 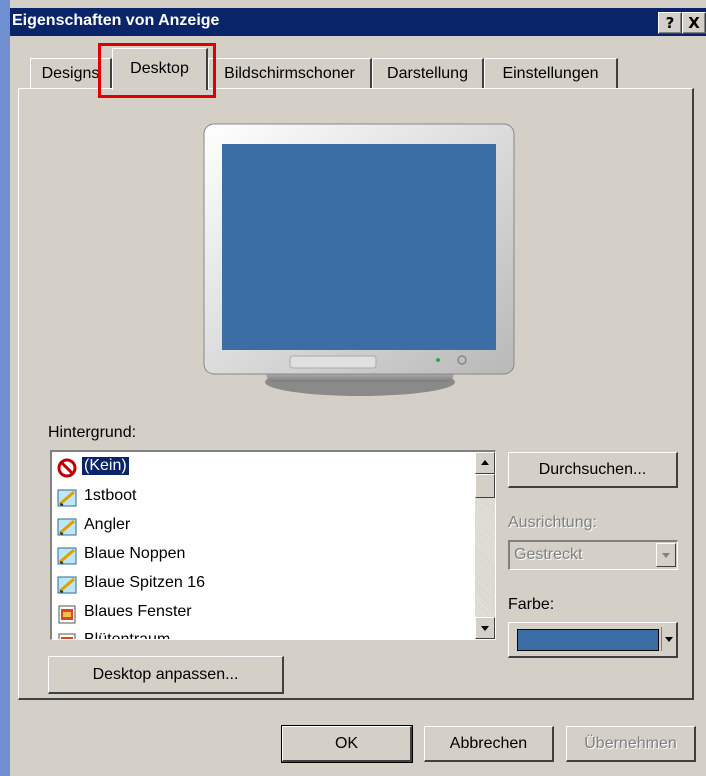 I want to click on cancel-button: Abbrechen, so click(x=489, y=744).